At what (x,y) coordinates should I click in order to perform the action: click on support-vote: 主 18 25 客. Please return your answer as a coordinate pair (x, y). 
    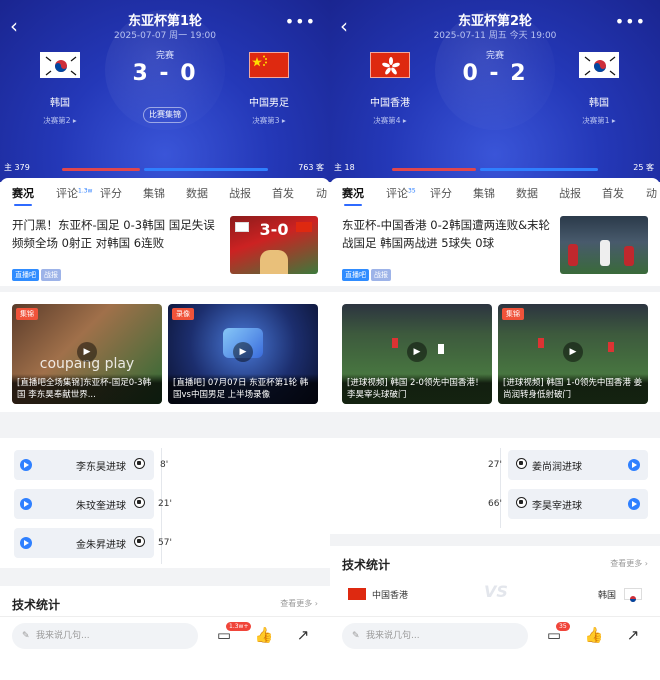
    Looking at the image, I should click on (495, 168).